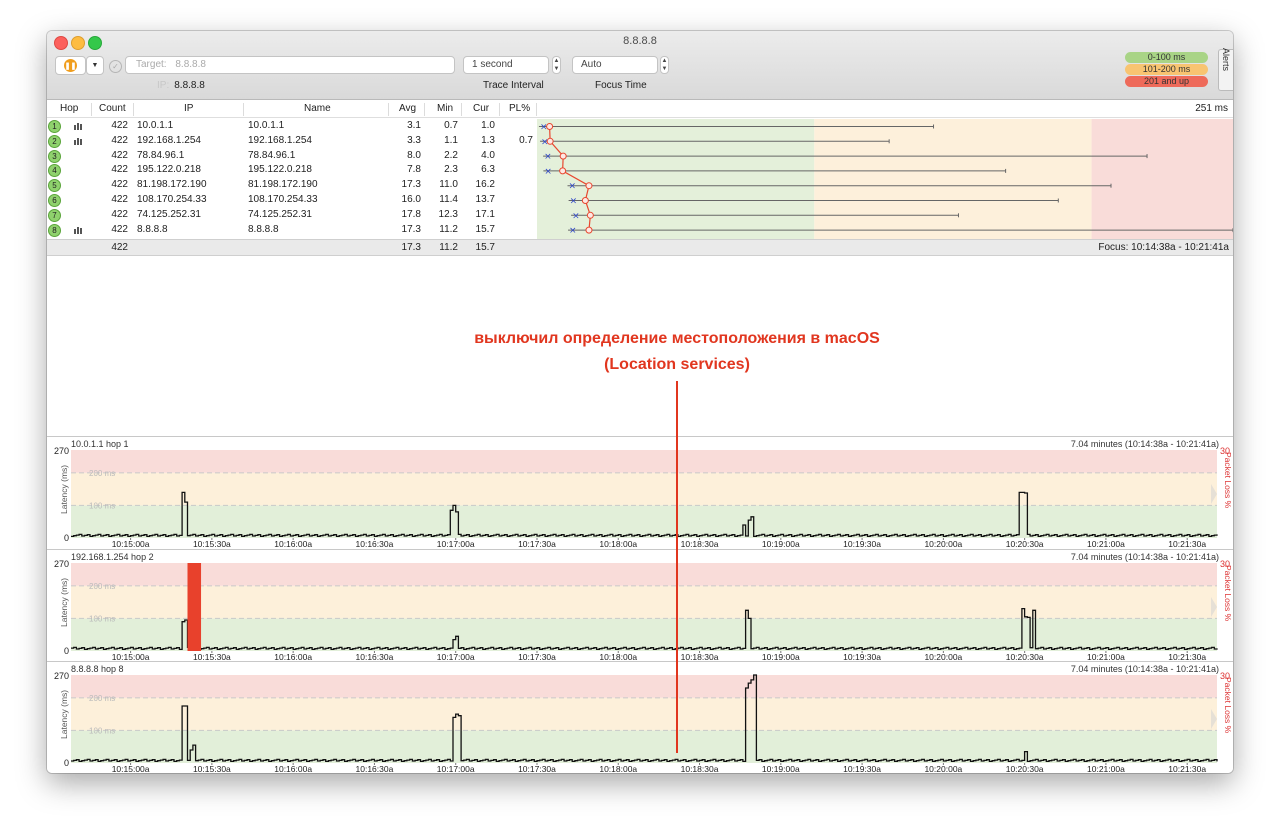 This screenshot has height=835, width=1280. What do you see at coordinates (445, 108) in the screenshot?
I see `col-min: Min` at bounding box center [445, 108].